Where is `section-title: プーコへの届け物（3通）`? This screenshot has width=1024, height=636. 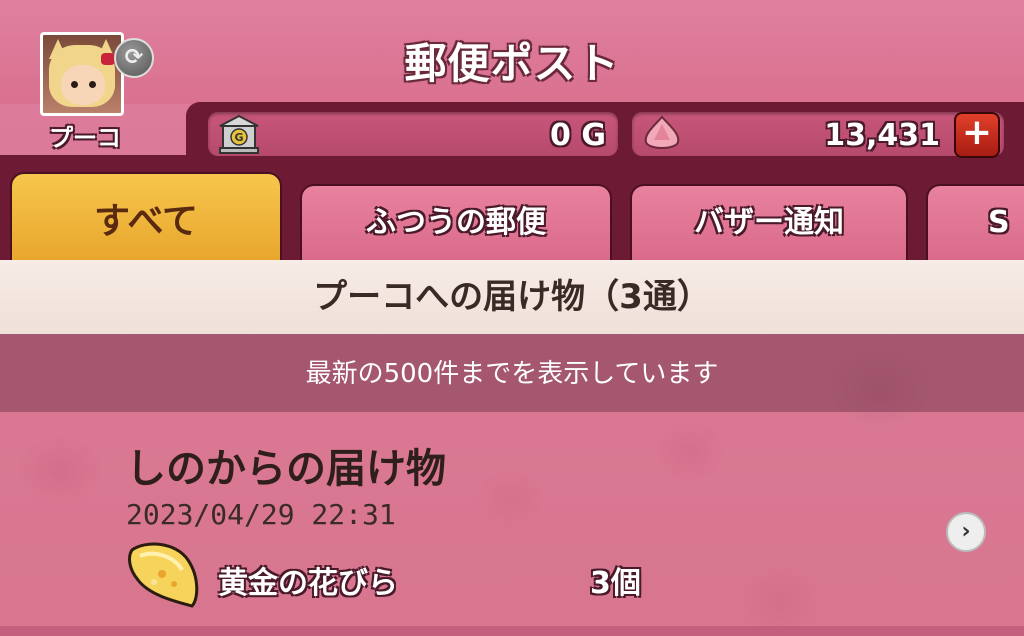 section-title: プーコへの届け物（3通） is located at coordinates (512, 297).